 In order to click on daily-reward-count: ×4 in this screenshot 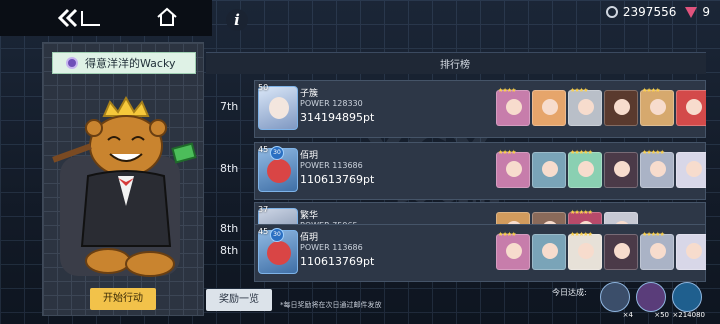, I will do `click(627, 315)`.